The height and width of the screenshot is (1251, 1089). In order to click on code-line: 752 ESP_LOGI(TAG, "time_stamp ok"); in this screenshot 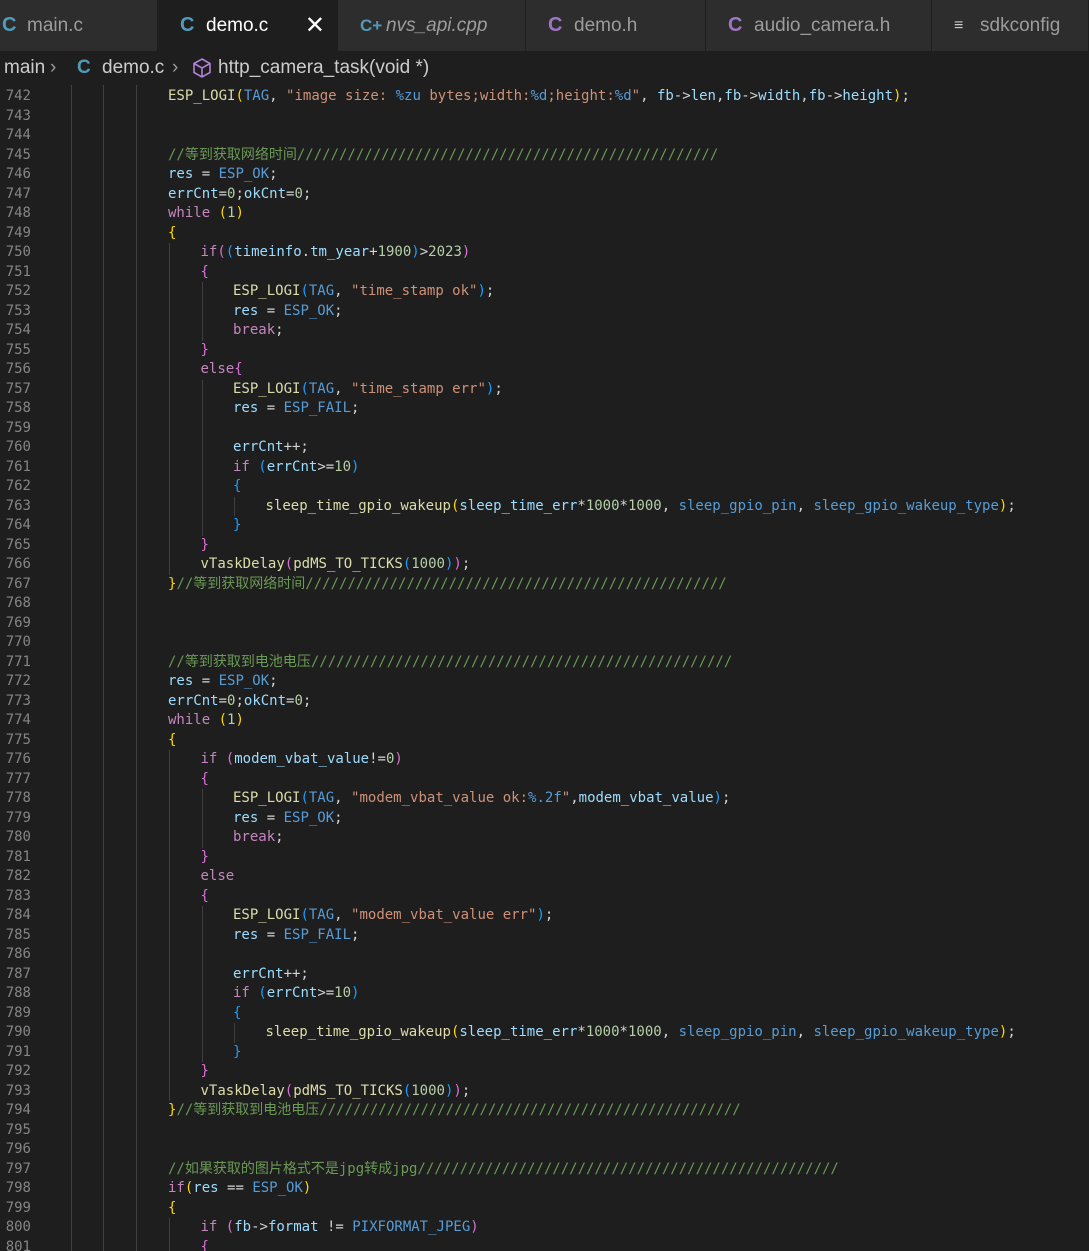, I will do `click(544, 292)`.